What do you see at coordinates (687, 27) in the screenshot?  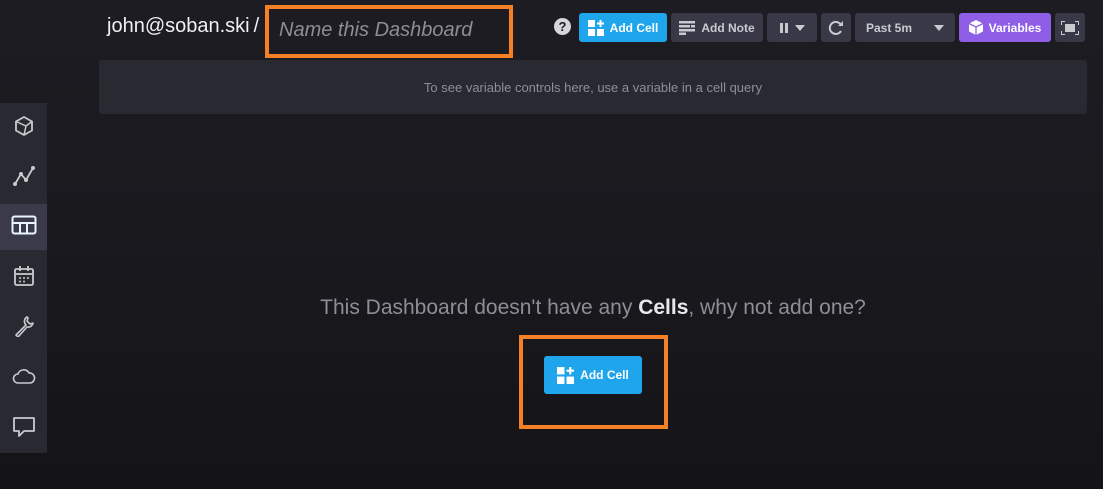 I see `note-icon` at bounding box center [687, 27].